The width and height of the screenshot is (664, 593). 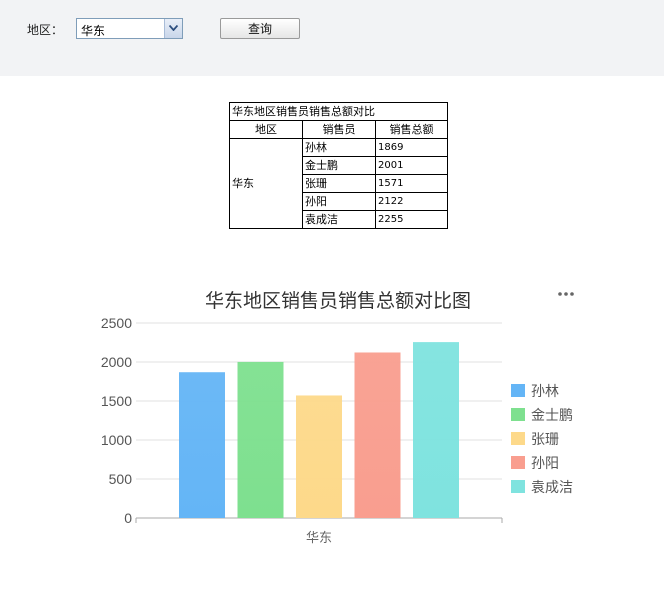 I want to click on total-cell: 1571, so click(x=411, y=183).